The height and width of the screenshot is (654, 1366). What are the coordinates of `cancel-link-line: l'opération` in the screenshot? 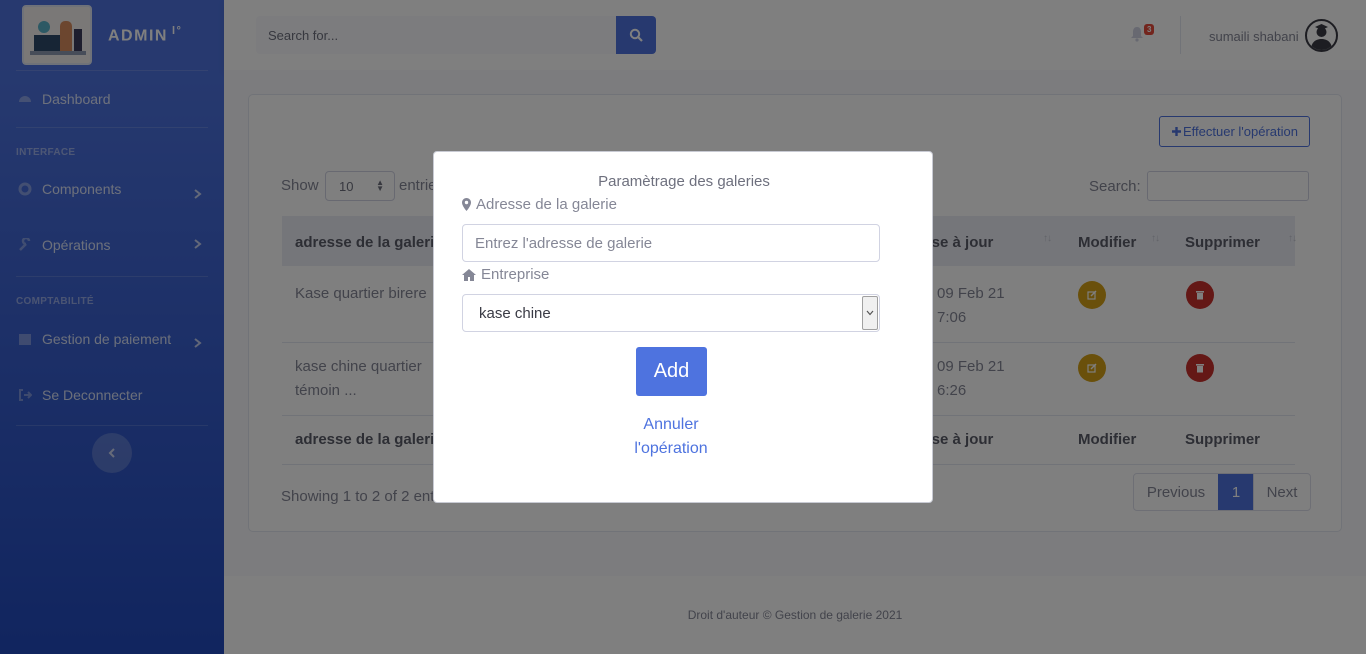 It's located at (671, 448).